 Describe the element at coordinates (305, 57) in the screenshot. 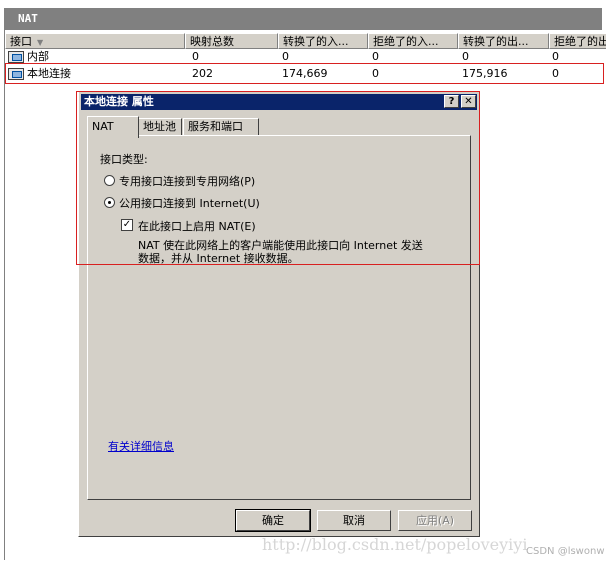

I see `table-row: 内部 0 0 0 0 0` at that location.